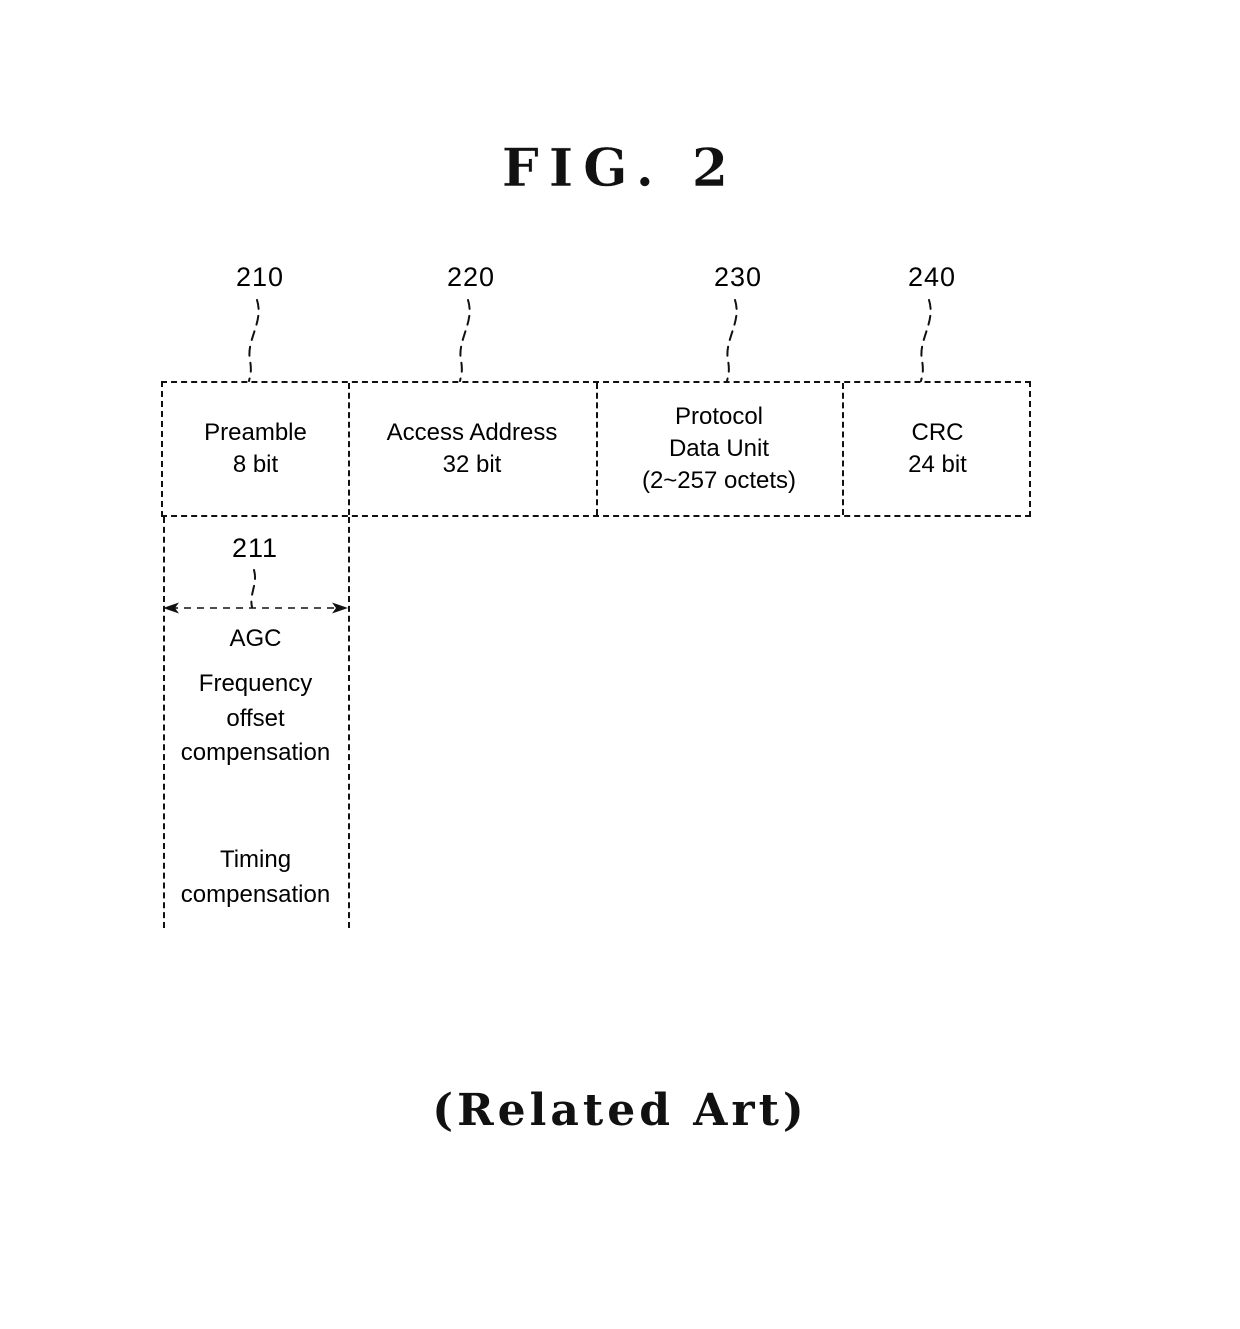  I want to click on packet-field-access-address-line1: Access Address, so click(472, 433).